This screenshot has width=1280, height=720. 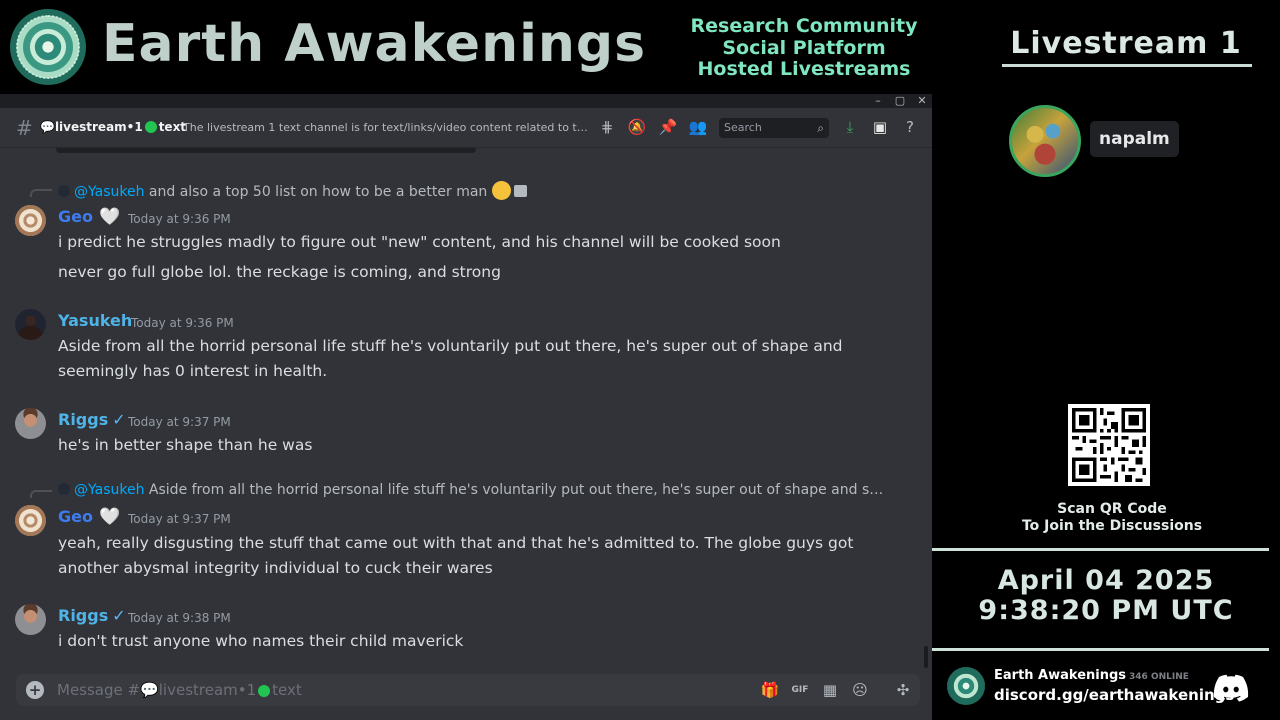 I want to click on close-icon: ✕, so click(x=922, y=101).